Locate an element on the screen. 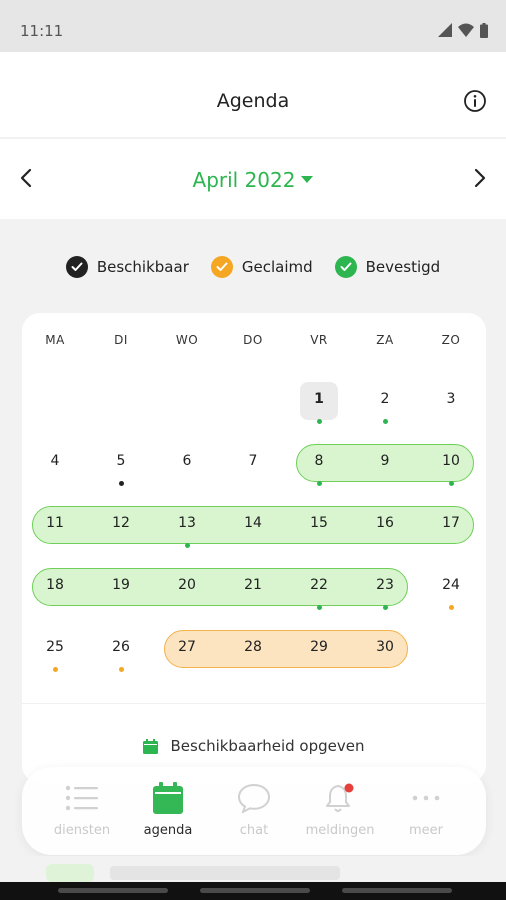  confirmed-range is located at coordinates (220, 587).